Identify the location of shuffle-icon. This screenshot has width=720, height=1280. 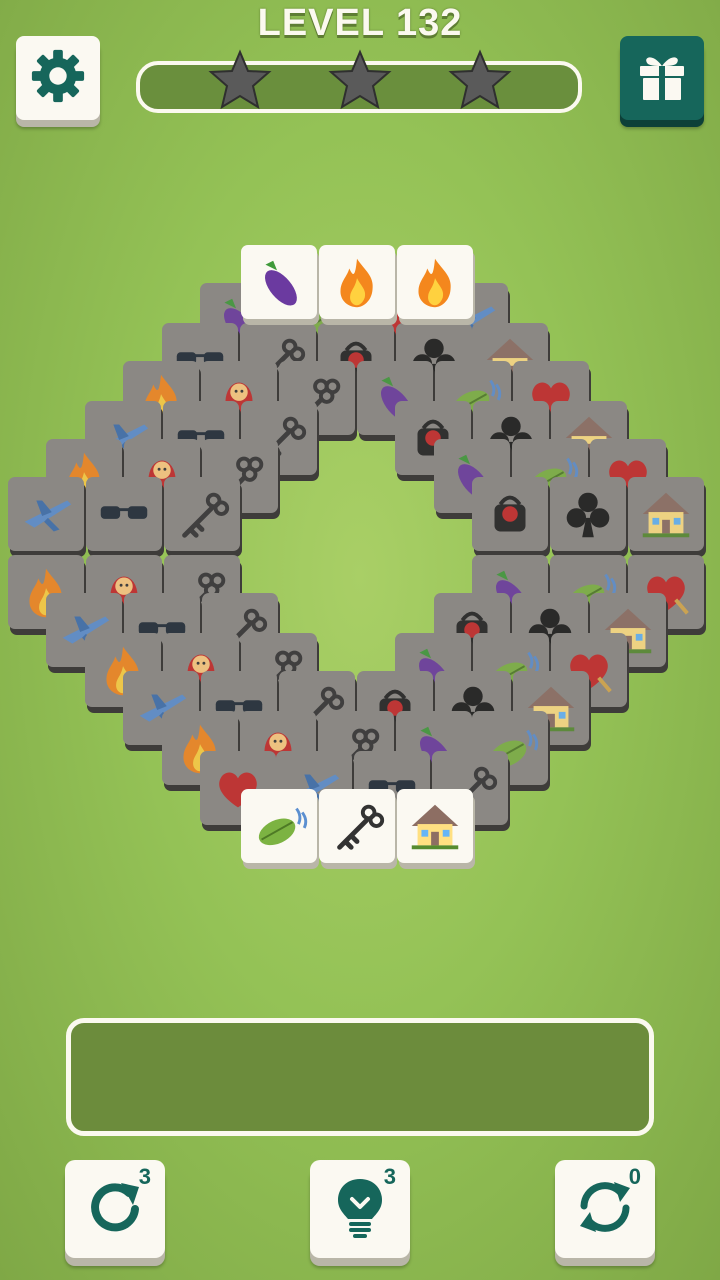
(605, 1209).